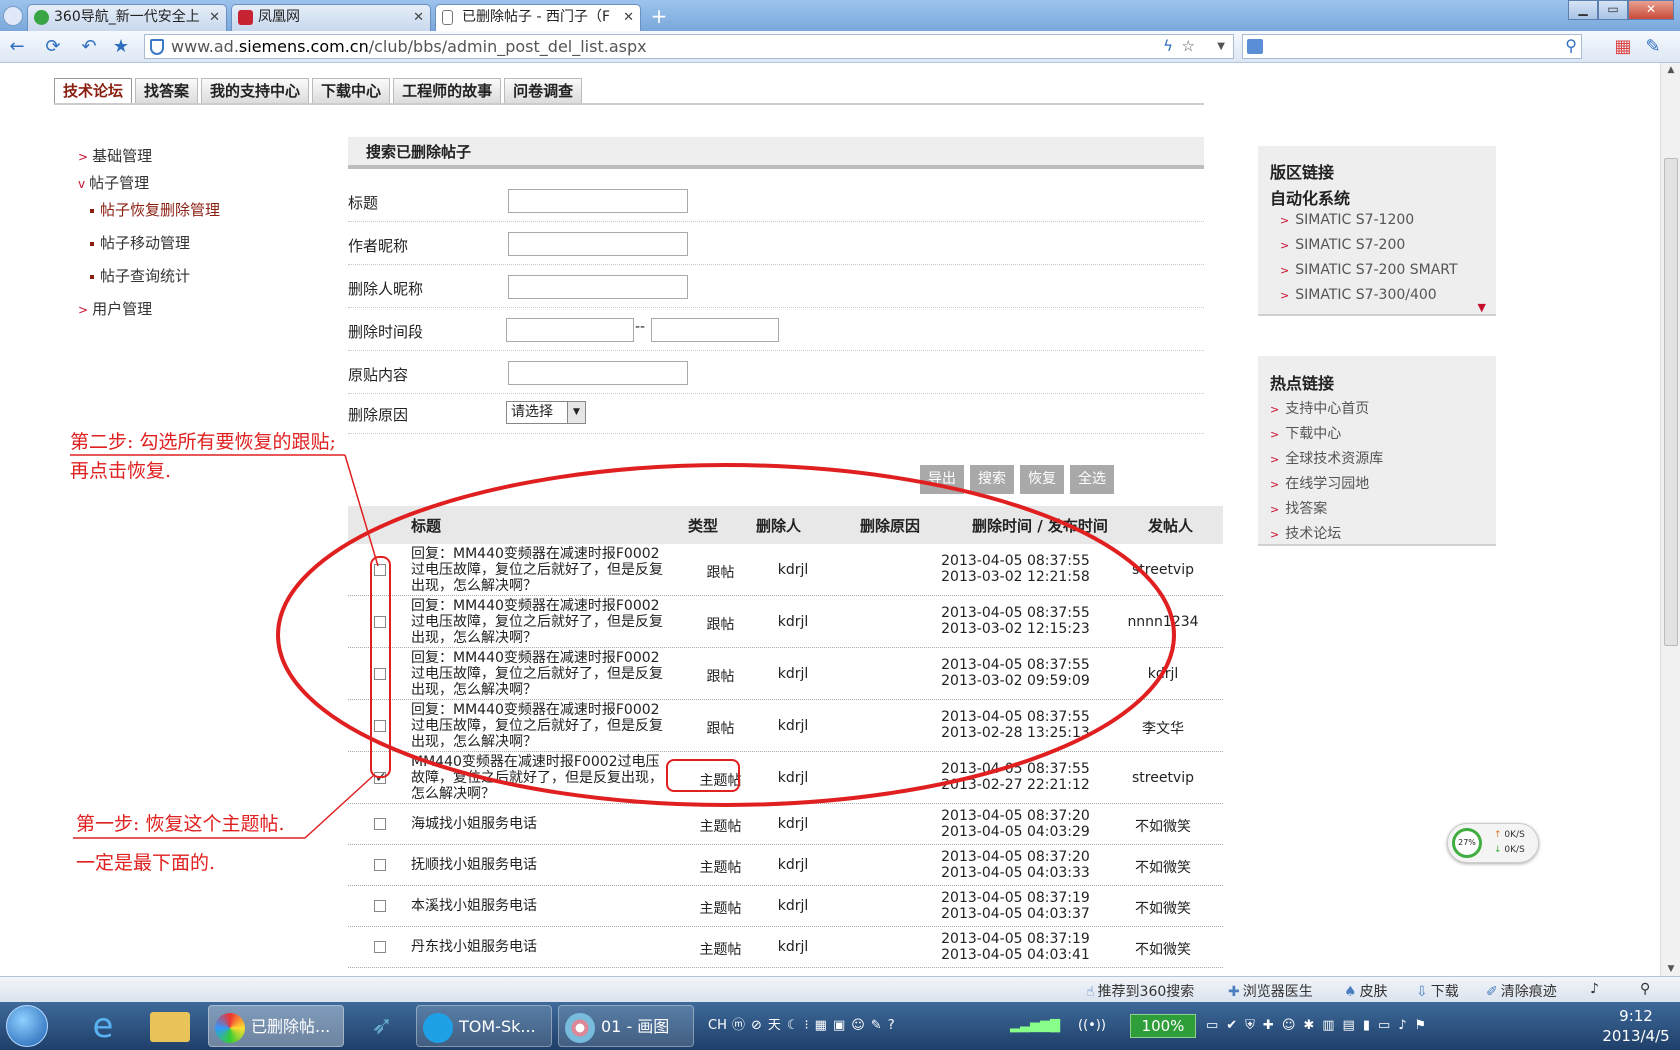 The width and height of the screenshot is (1680, 1050). What do you see at coordinates (167, 90) in the screenshot?
I see `site-tab-answers: 找答案` at bounding box center [167, 90].